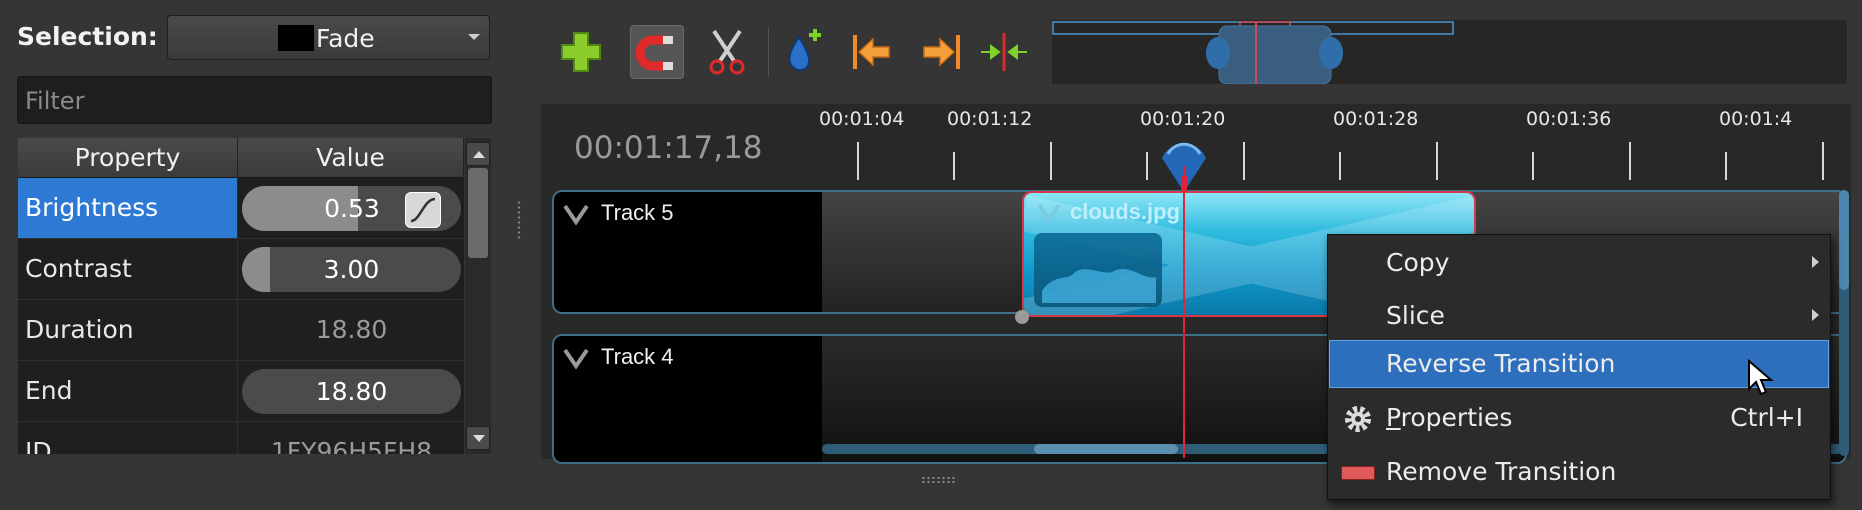  I want to click on property-row-id: ID 1FY96H5FH8, so click(241, 438).